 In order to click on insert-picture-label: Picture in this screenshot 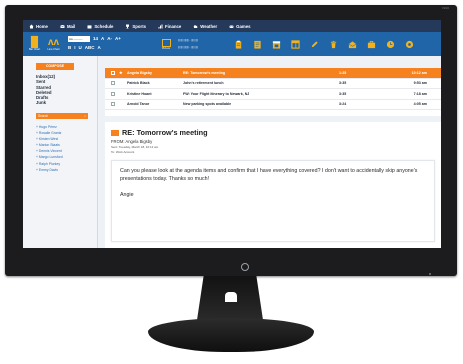, I will do `click(166, 48)`.